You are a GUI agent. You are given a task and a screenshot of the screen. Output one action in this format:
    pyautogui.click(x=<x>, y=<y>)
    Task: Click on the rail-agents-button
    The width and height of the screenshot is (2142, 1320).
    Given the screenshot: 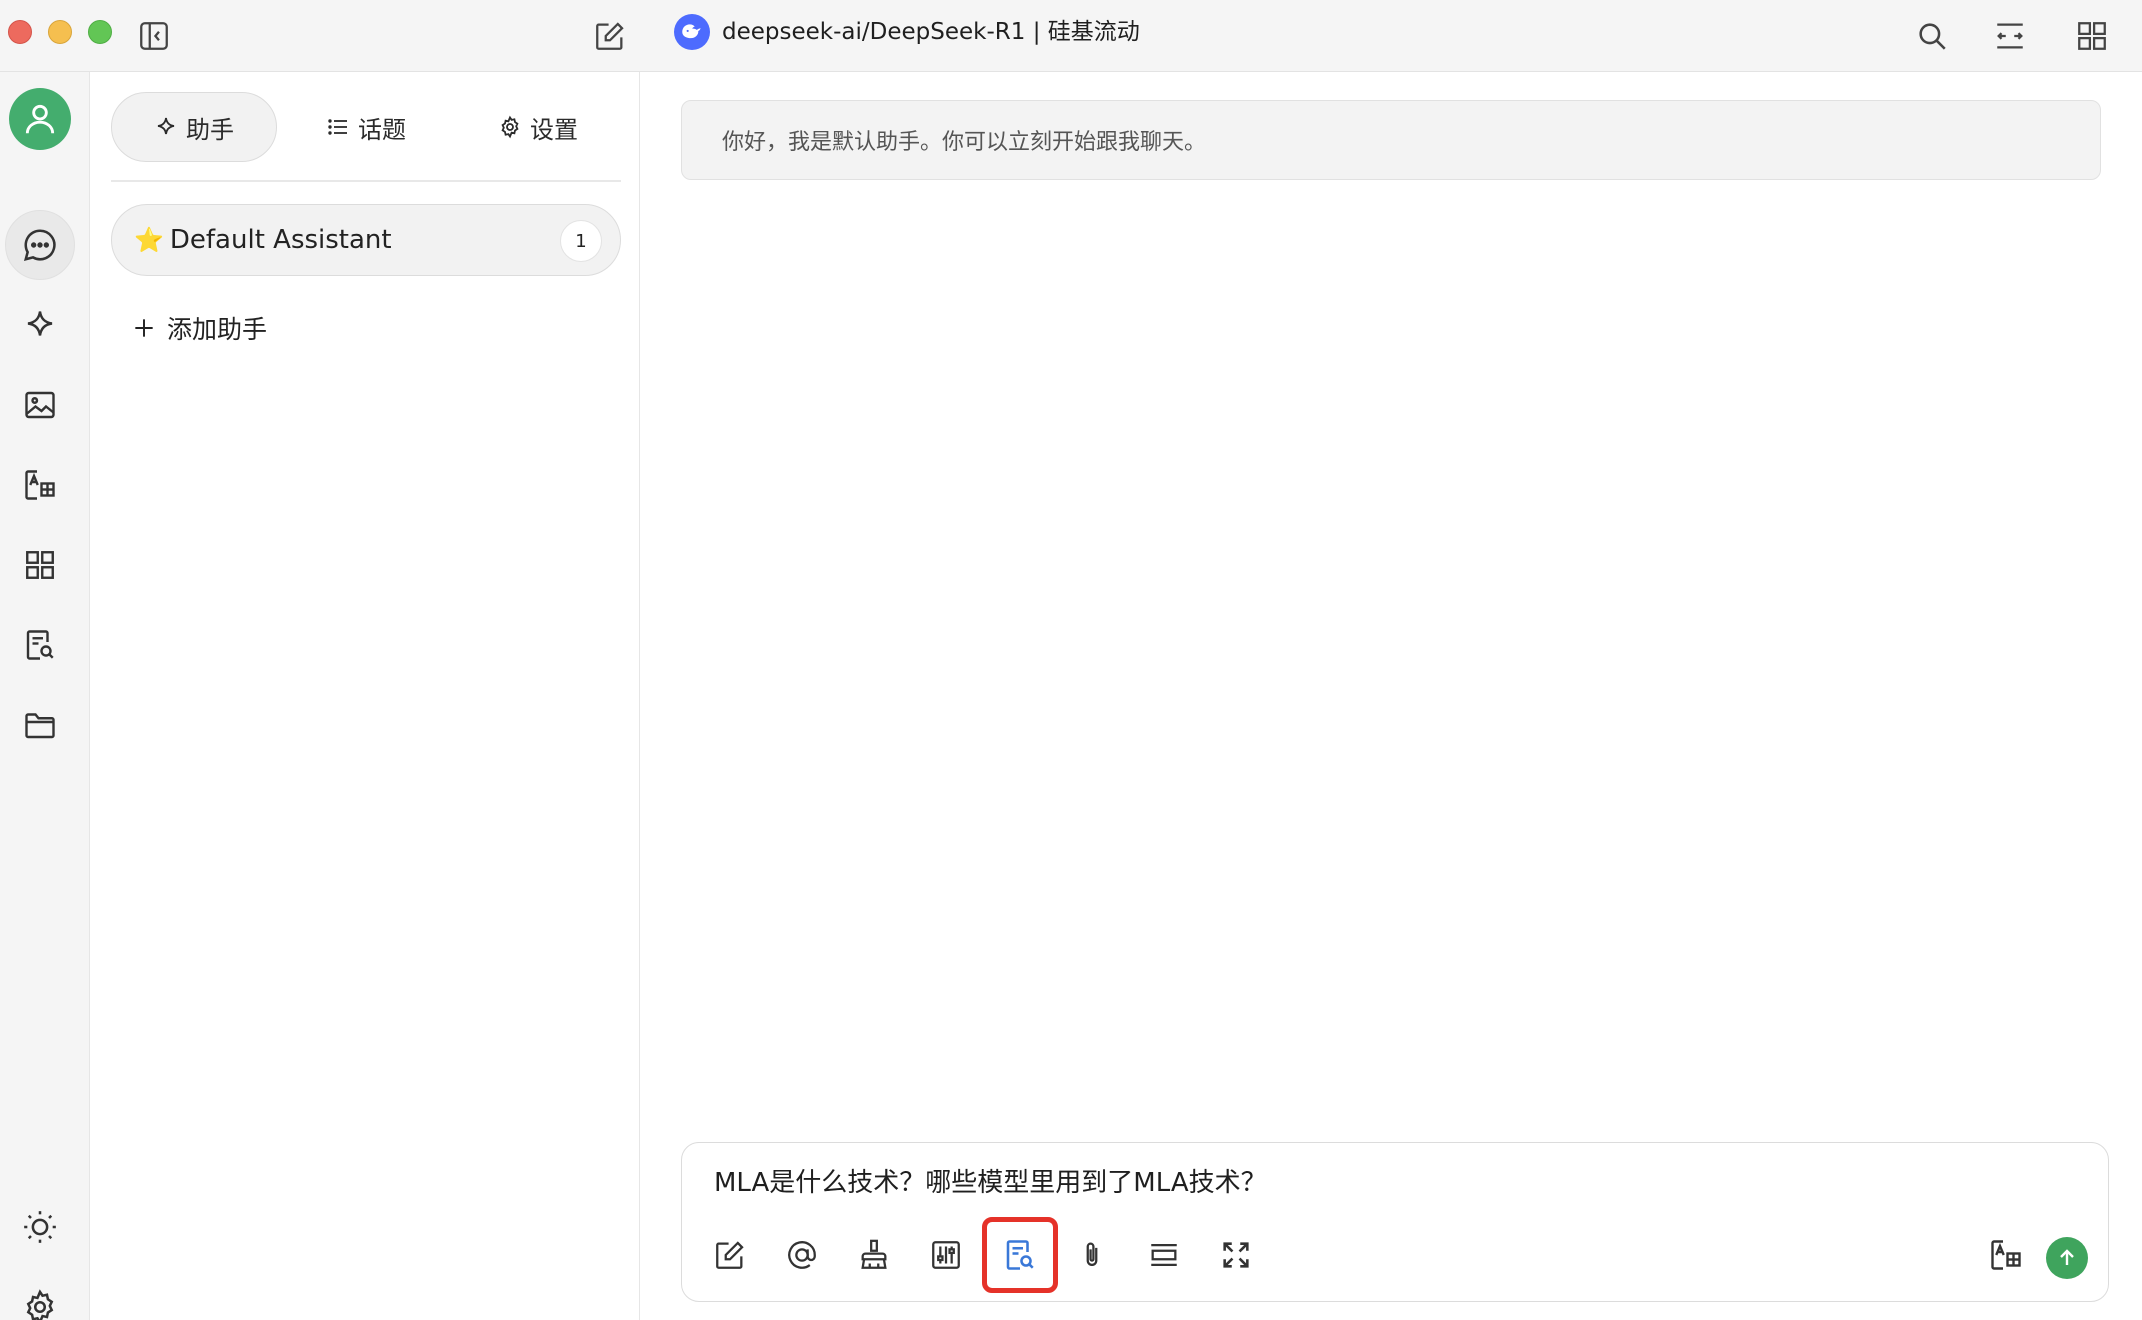 What is the action you would take?
    pyautogui.click(x=40, y=325)
    